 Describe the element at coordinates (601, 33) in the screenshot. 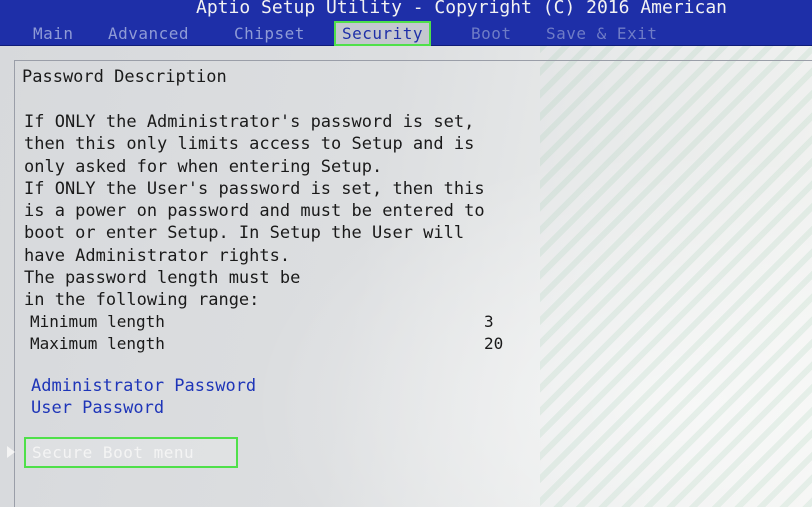

I see `tab-save-exit: Save & Exit` at that location.